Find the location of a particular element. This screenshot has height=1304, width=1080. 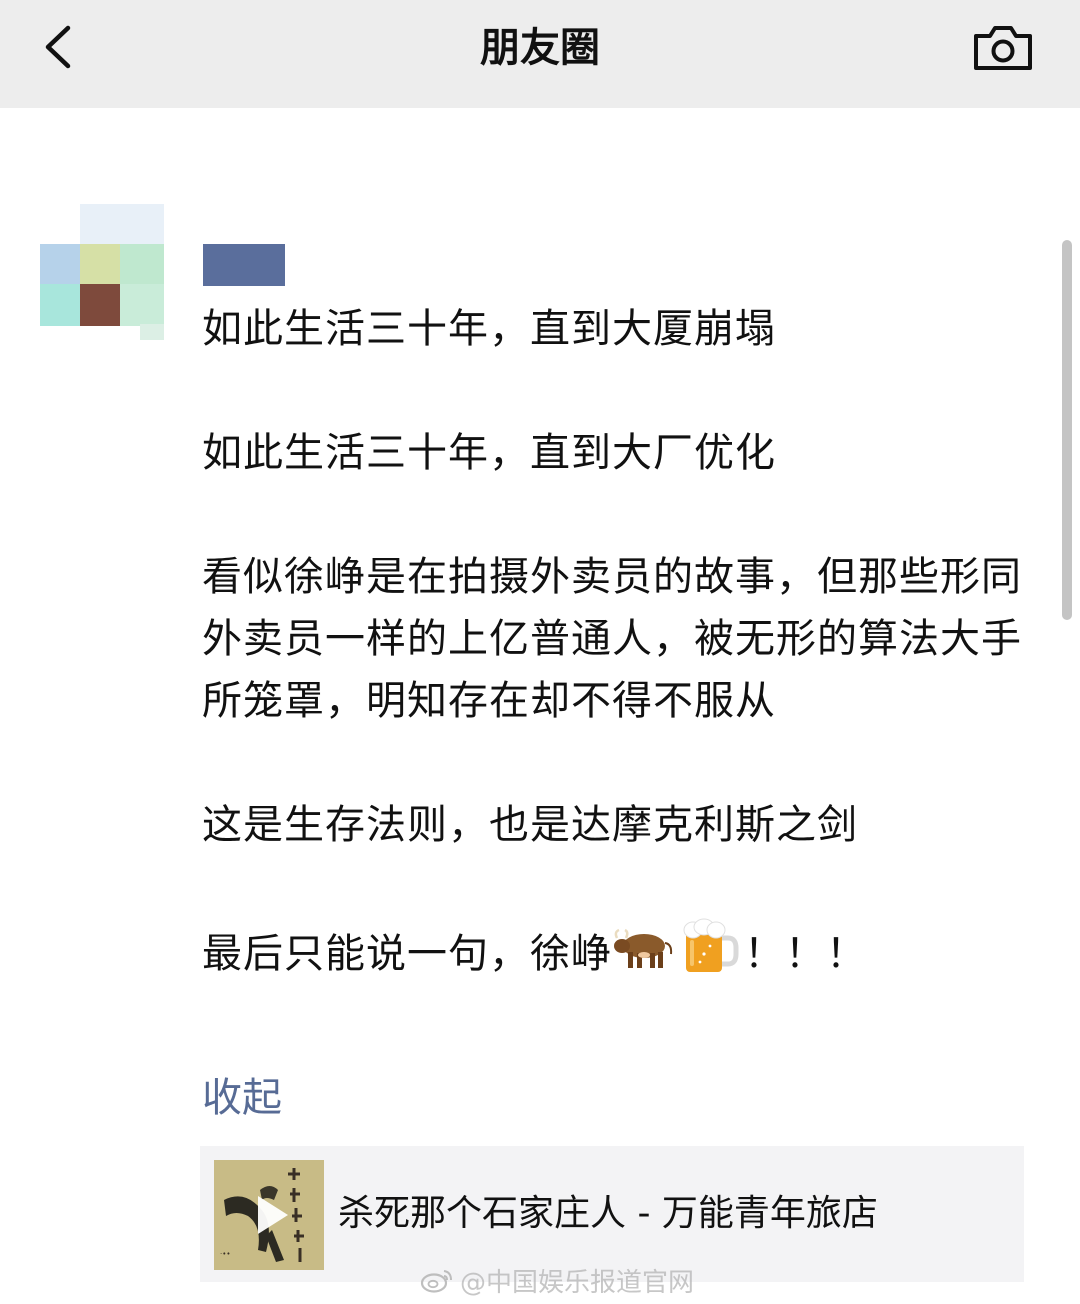

nav-bar: 朋友圈 is located at coordinates (540, 54).